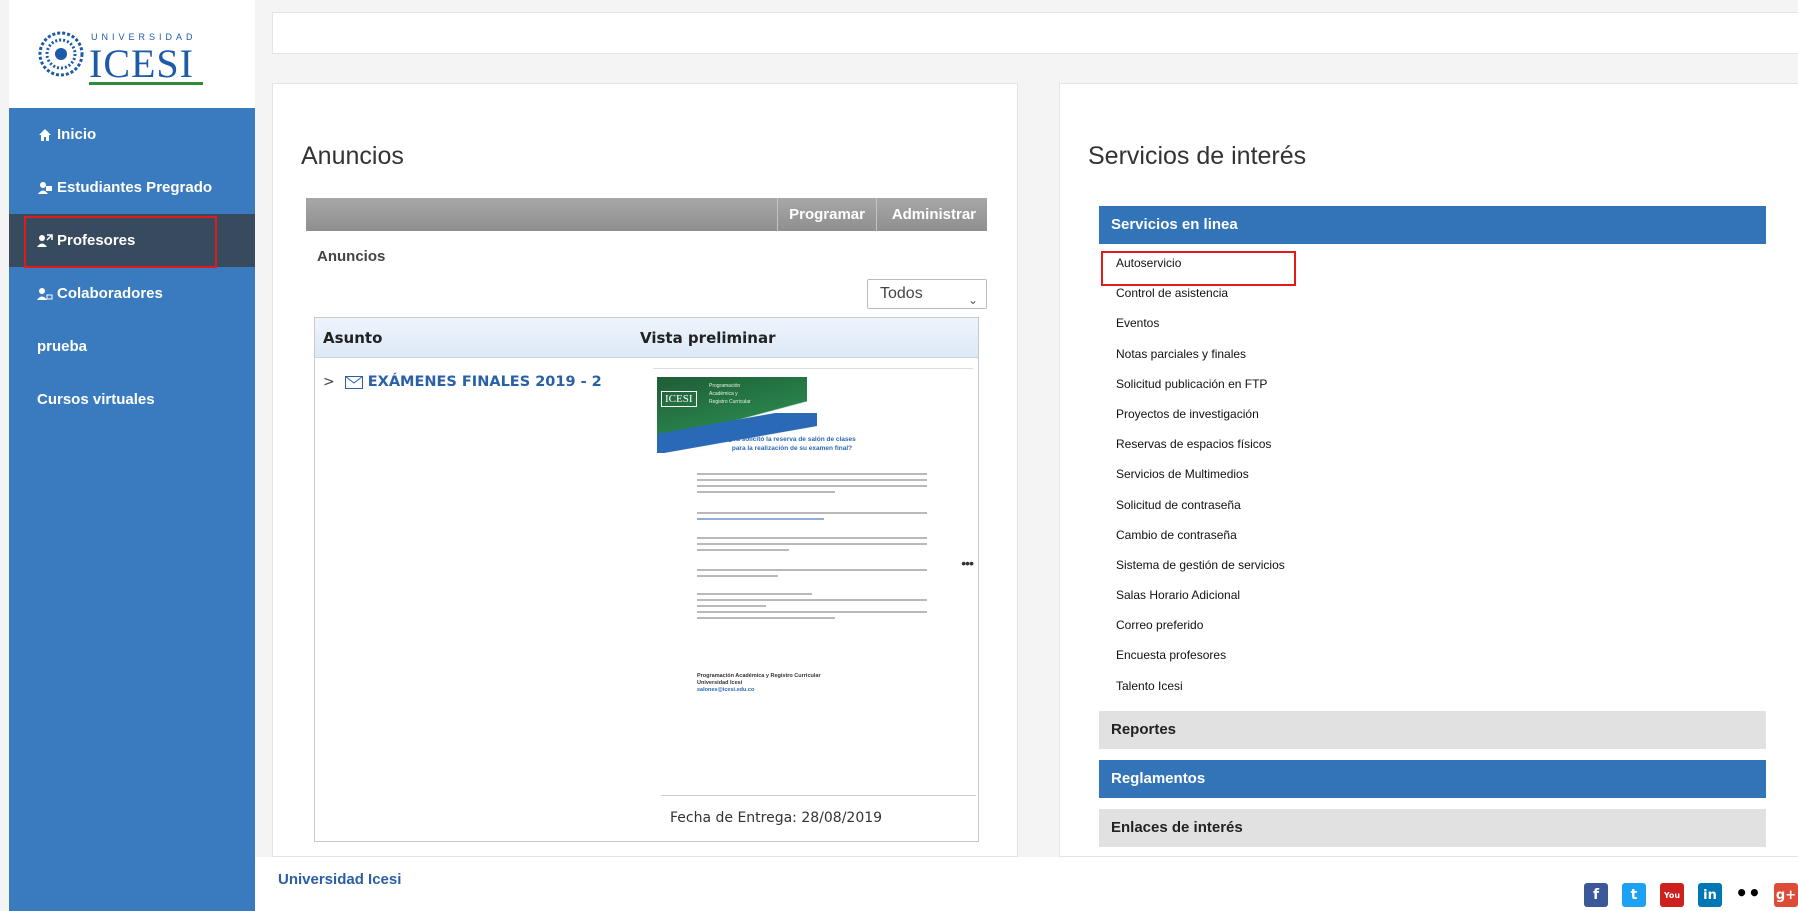 The height and width of the screenshot is (911, 1798). What do you see at coordinates (934, 214) in the screenshot?
I see `administrar-button: Administrar` at bounding box center [934, 214].